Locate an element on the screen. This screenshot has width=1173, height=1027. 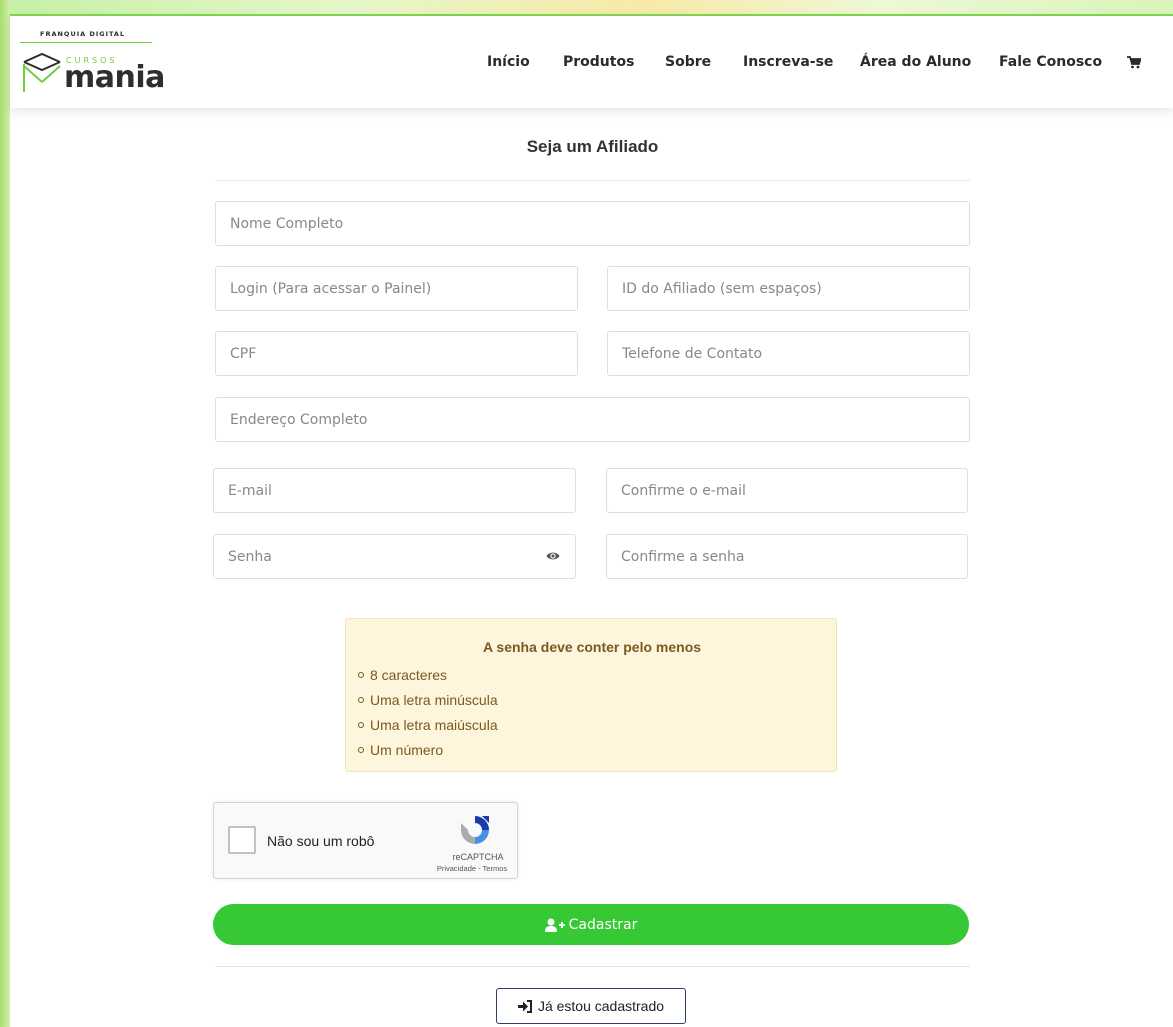
email-field is located at coordinates (394, 490).